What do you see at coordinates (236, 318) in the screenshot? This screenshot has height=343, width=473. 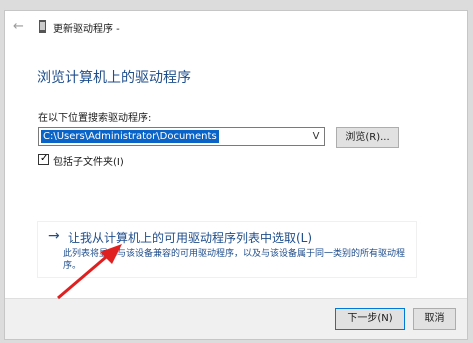 I see `footer-bar: 下一步(N) 取消` at bounding box center [236, 318].